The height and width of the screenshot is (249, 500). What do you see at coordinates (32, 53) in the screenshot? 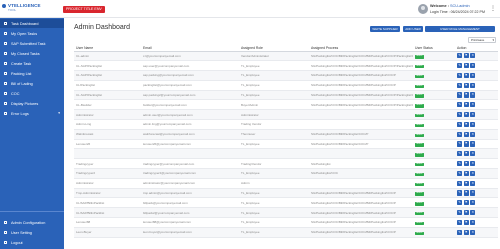
I see `sidebar-item-my-closed-tasks: My Closed Tasks` at bounding box center [32, 53].